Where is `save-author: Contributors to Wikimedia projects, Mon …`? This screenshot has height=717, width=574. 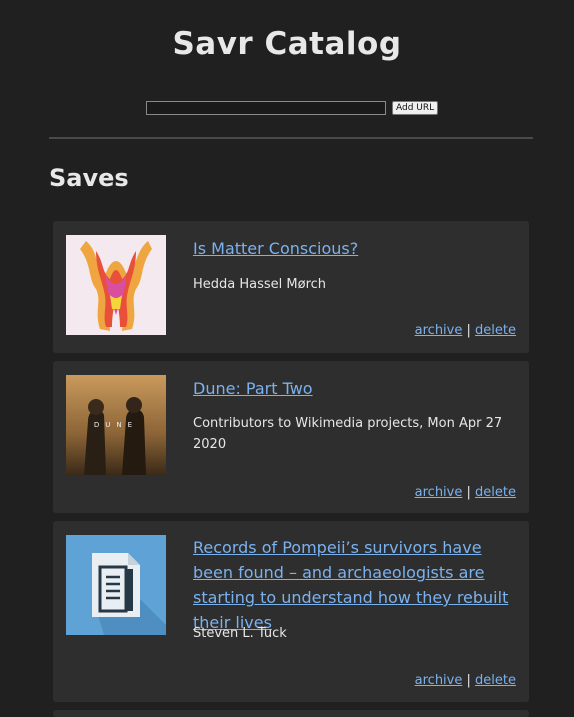 save-author: Contributors to Wikimedia projects, Mon … is located at coordinates (348, 434).